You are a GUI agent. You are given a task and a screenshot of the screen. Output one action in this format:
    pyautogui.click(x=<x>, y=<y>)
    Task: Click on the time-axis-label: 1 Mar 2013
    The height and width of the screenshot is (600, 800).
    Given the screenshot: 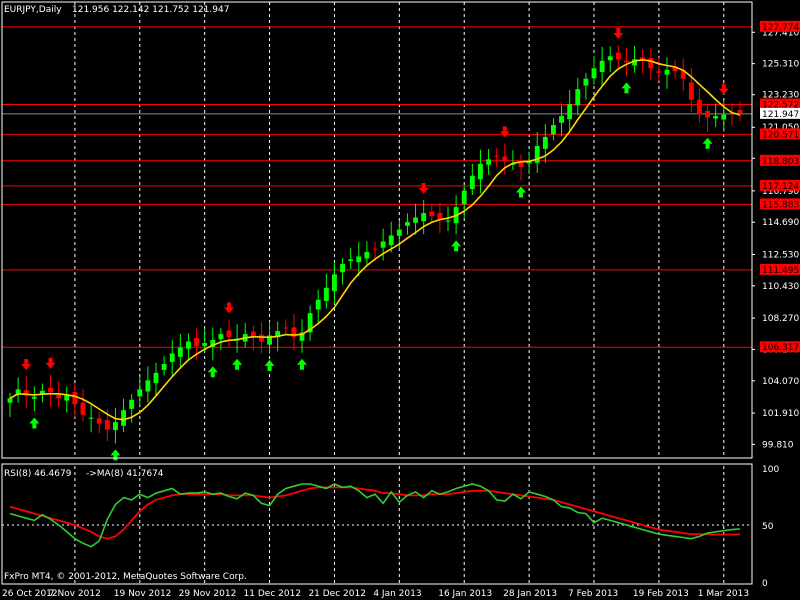 What is the action you would take?
    pyautogui.click(x=723, y=594)
    